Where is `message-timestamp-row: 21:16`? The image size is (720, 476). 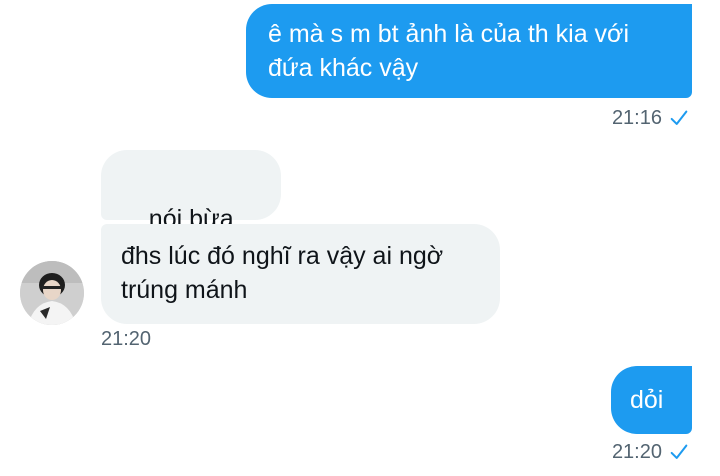 message-timestamp-row: 21:16 is located at coordinates (651, 118).